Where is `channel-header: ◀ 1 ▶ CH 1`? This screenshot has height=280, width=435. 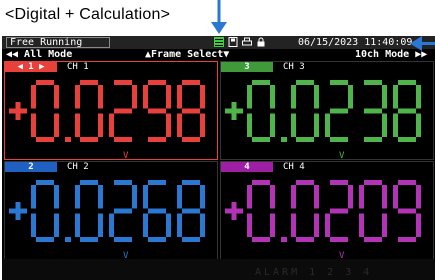 channel-header: ◀ 1 ▶ CH 1 is located at coordinates (111, 67).